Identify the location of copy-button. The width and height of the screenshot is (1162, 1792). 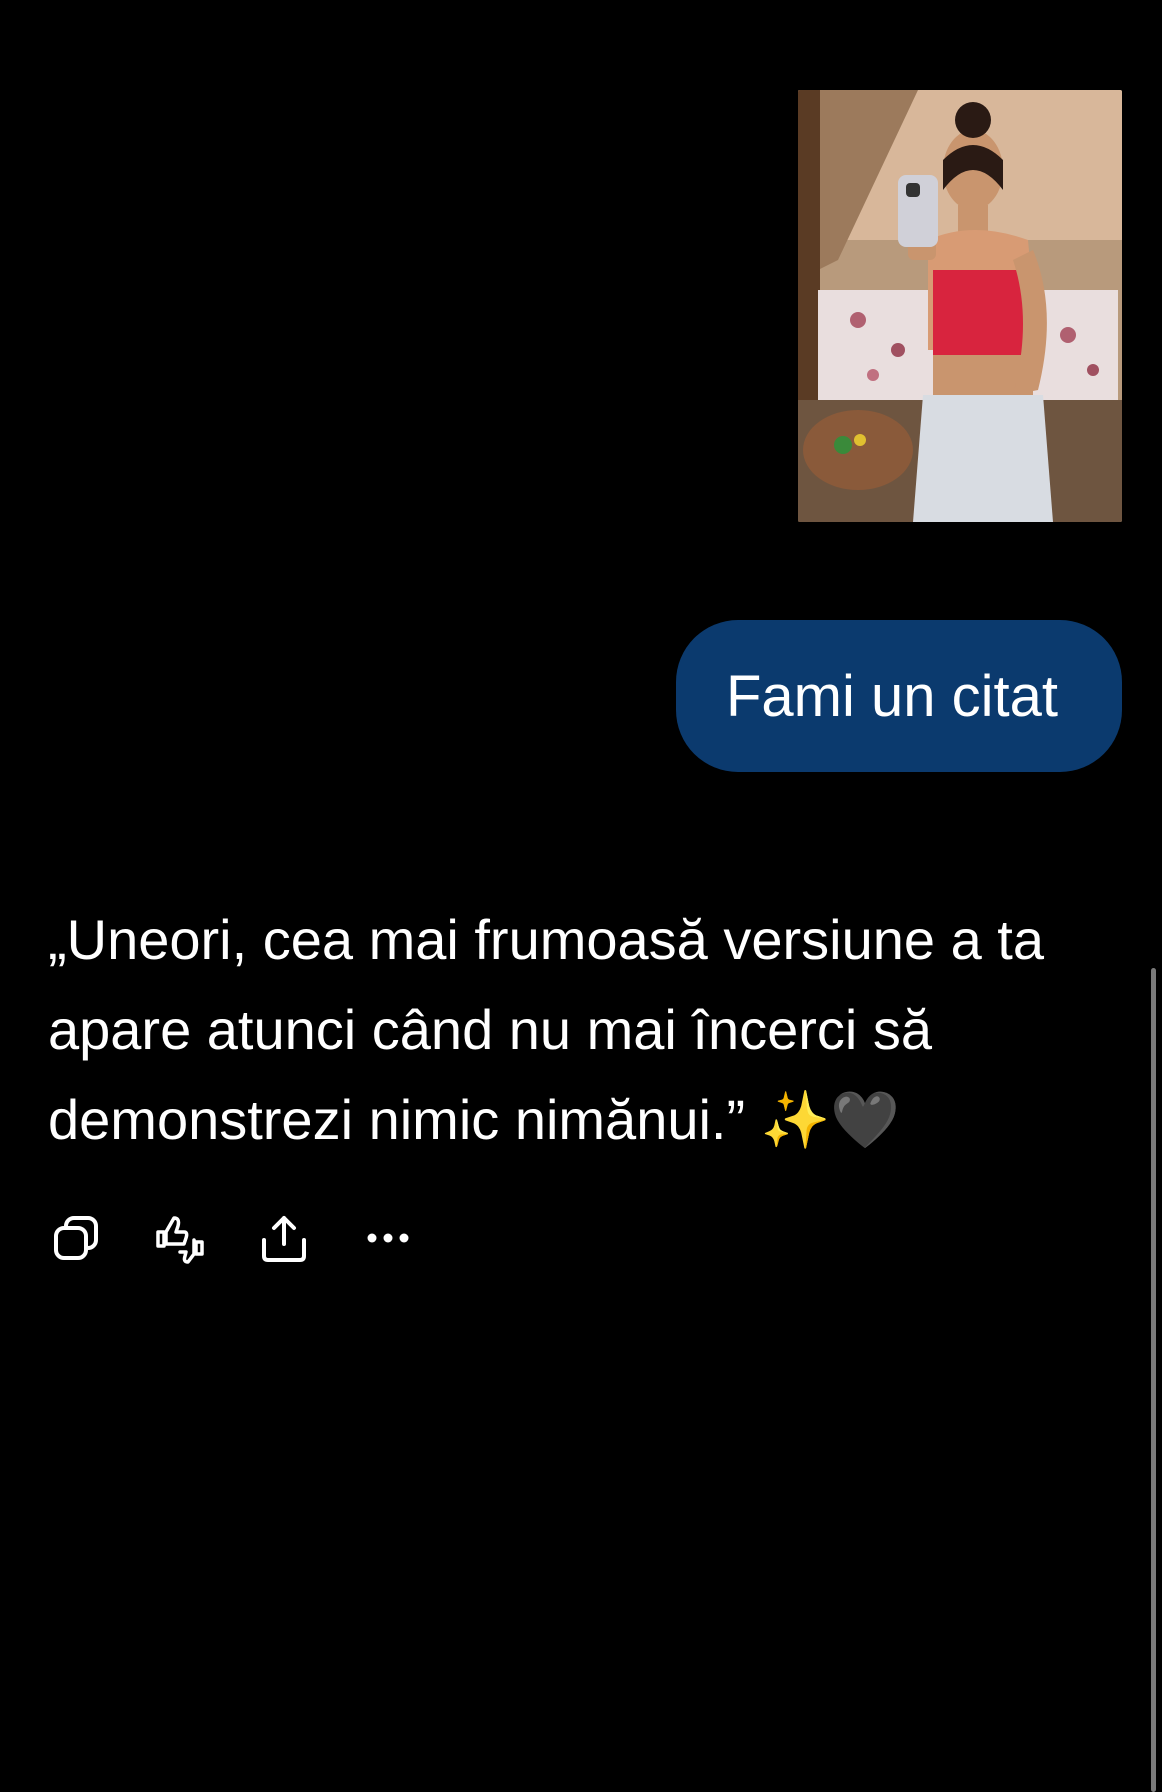
(76, 1238).